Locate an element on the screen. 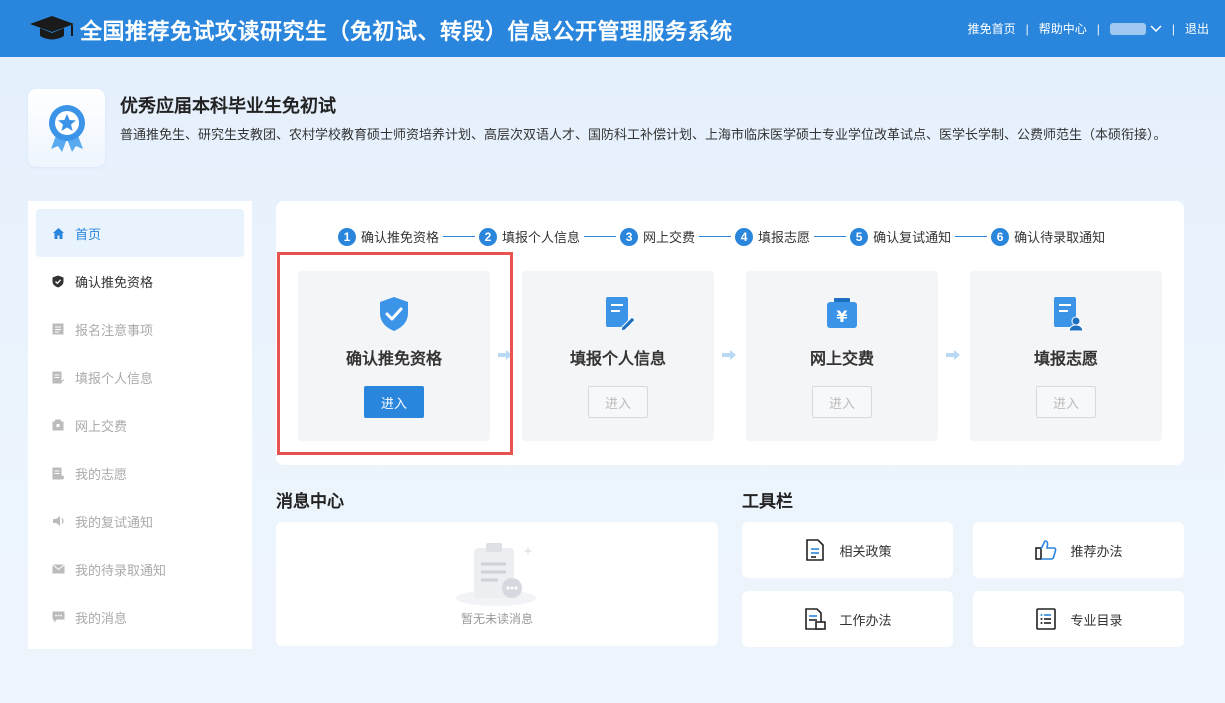  sidebar-item-label: 我的待录取通知 is located at coordinates (121, 570).